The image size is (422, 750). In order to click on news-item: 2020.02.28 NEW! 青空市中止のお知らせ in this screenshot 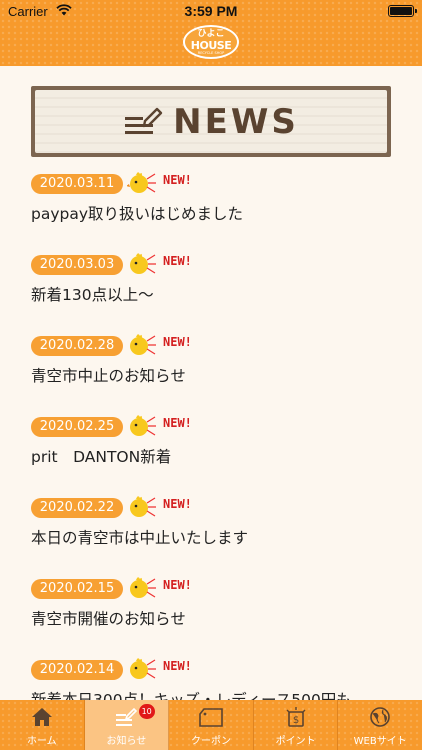, I will do `click(226, 365)`.